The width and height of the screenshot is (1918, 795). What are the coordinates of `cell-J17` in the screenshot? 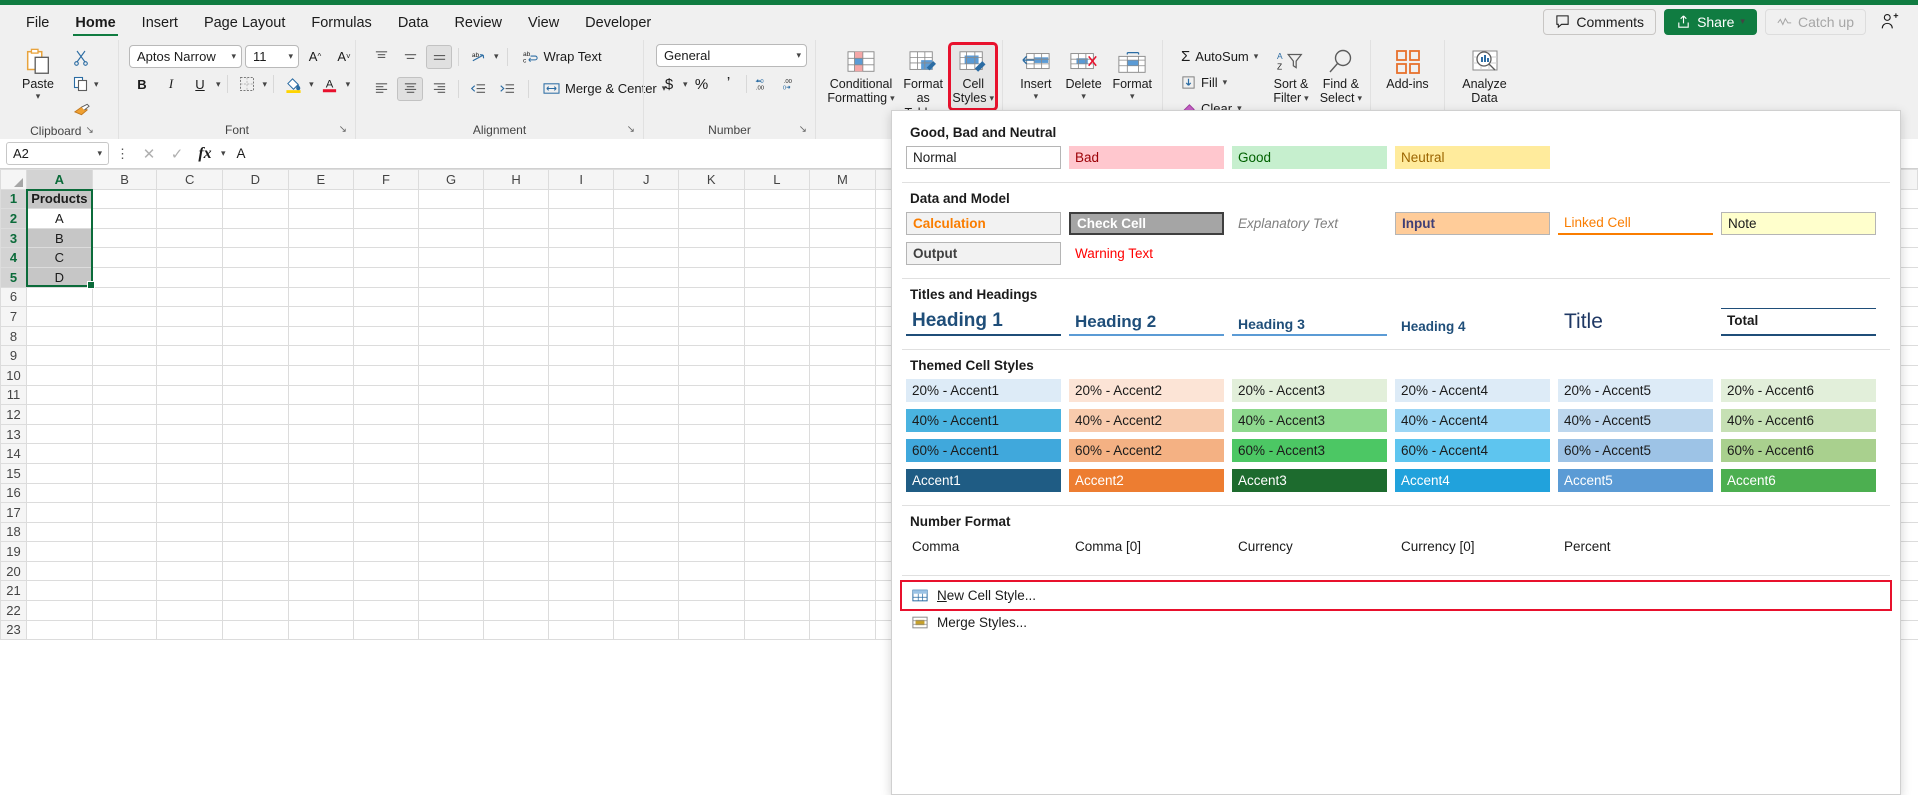 It's located at (646, 512).